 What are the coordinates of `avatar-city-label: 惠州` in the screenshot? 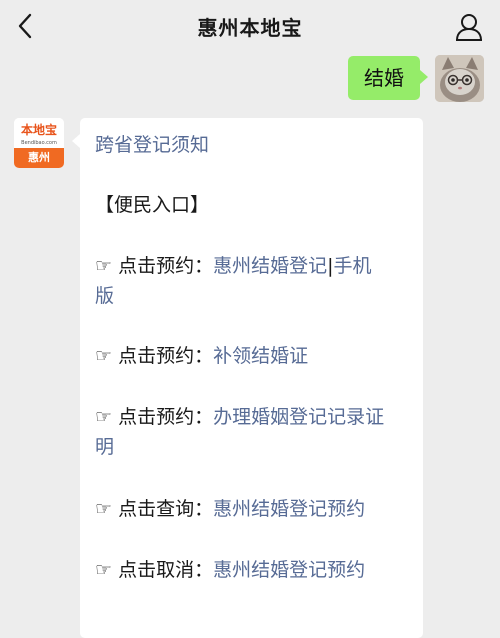 It's located at (39, 158).